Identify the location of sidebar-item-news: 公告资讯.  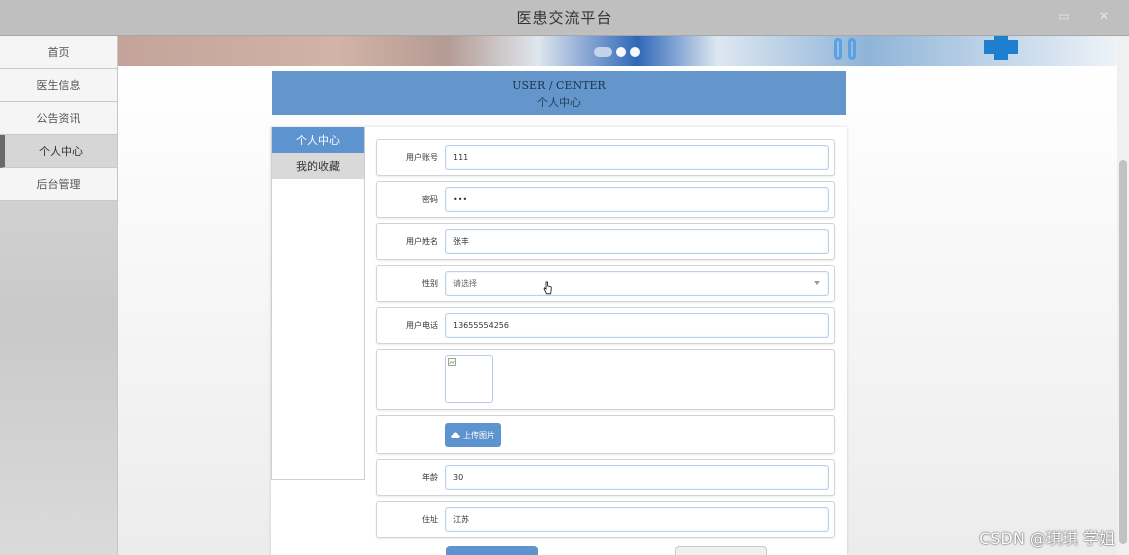
(58, 118).